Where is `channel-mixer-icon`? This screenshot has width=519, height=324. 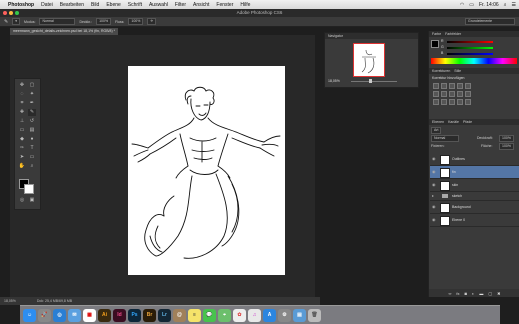
channel-mixer-icon is located at coordinates (468, 94).